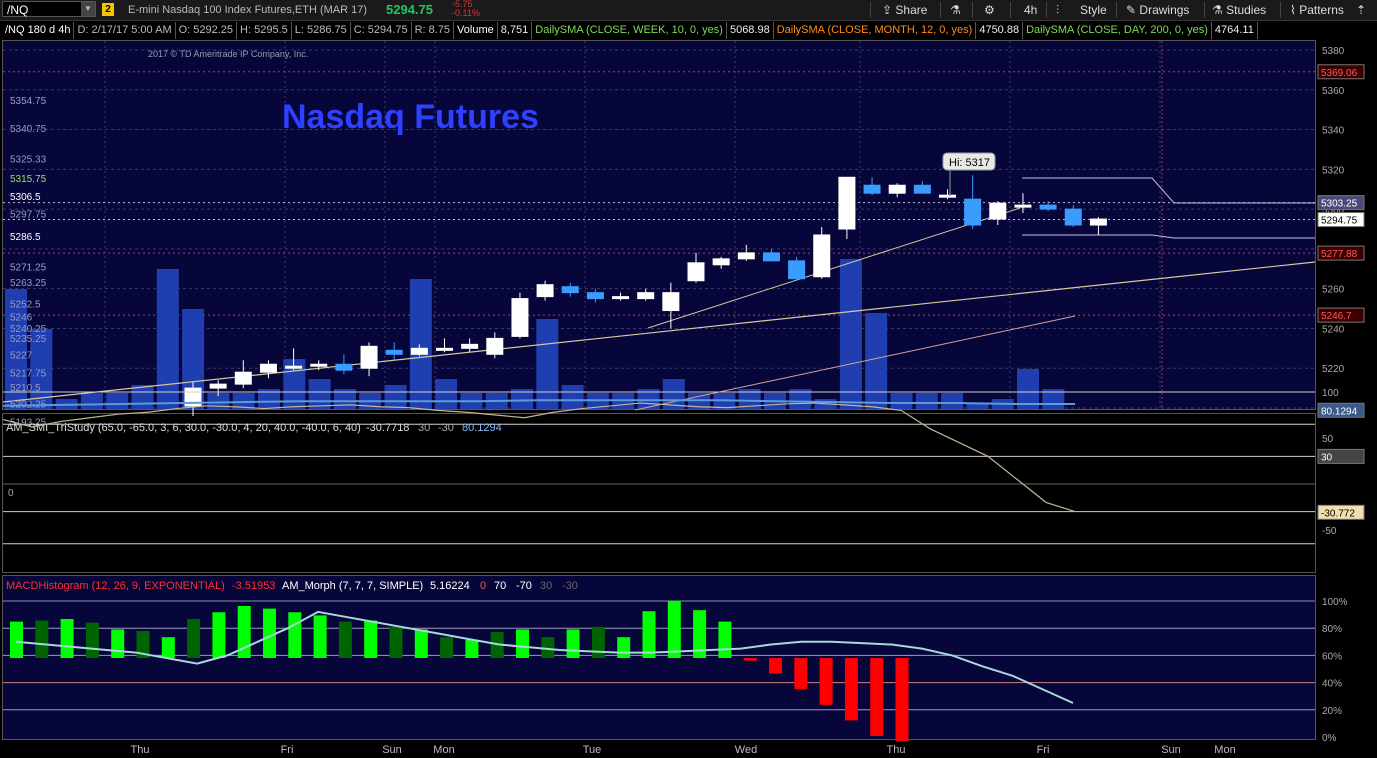 Image resolution: width=1377 pixels, height=758 pixels. Describe the element at coordinates (387, 428) in the screenshot. I see `smi-value-1: -30.7718` at that location.